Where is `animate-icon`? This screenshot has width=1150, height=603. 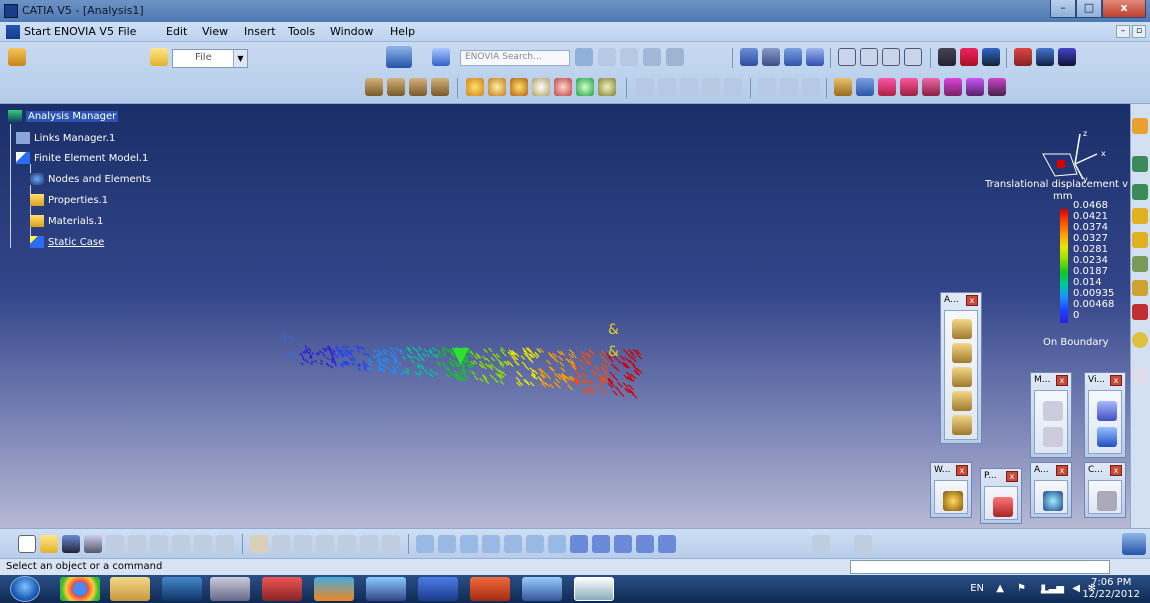
animate-icon is located at coordinates (843, 87).